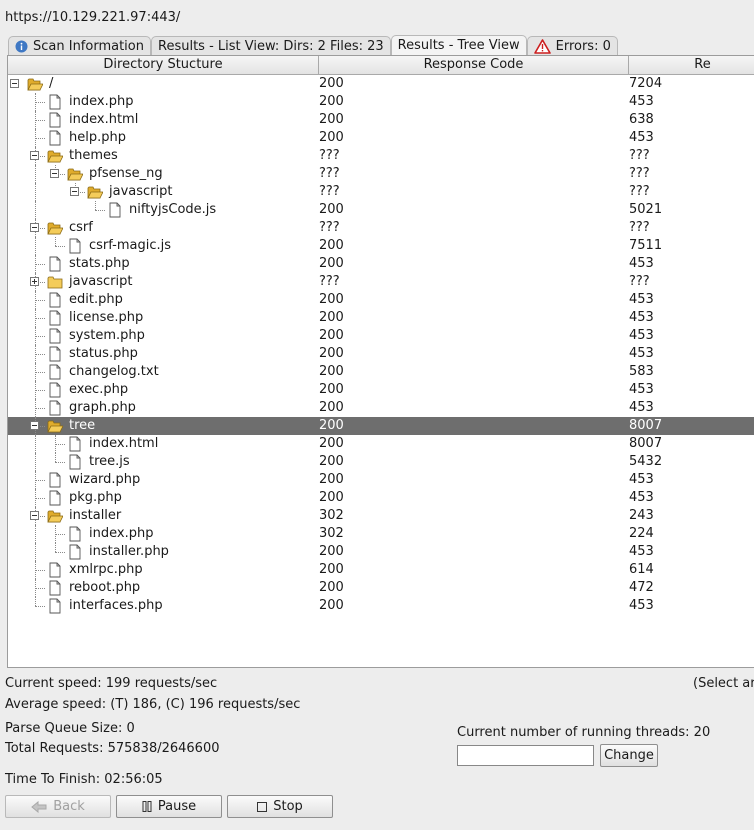  I want to click on table-header: Directory Stucture Response Code Re, so click(381, 65).